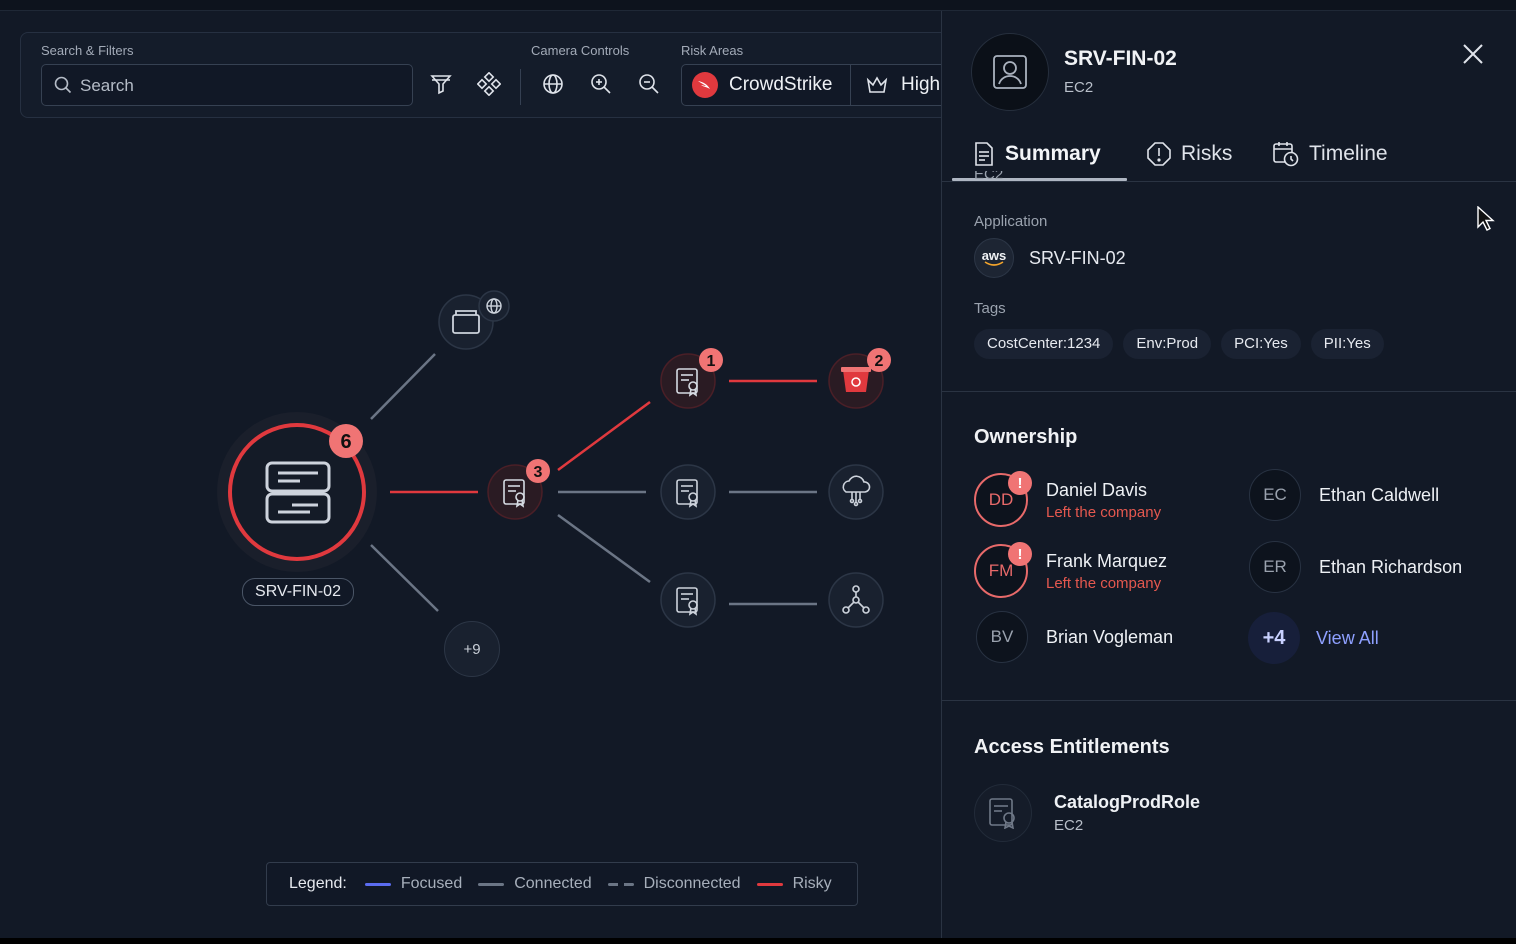 The height and width of the screenshot is (944, 1516). I want to click on close-button, so click(1473, 54).